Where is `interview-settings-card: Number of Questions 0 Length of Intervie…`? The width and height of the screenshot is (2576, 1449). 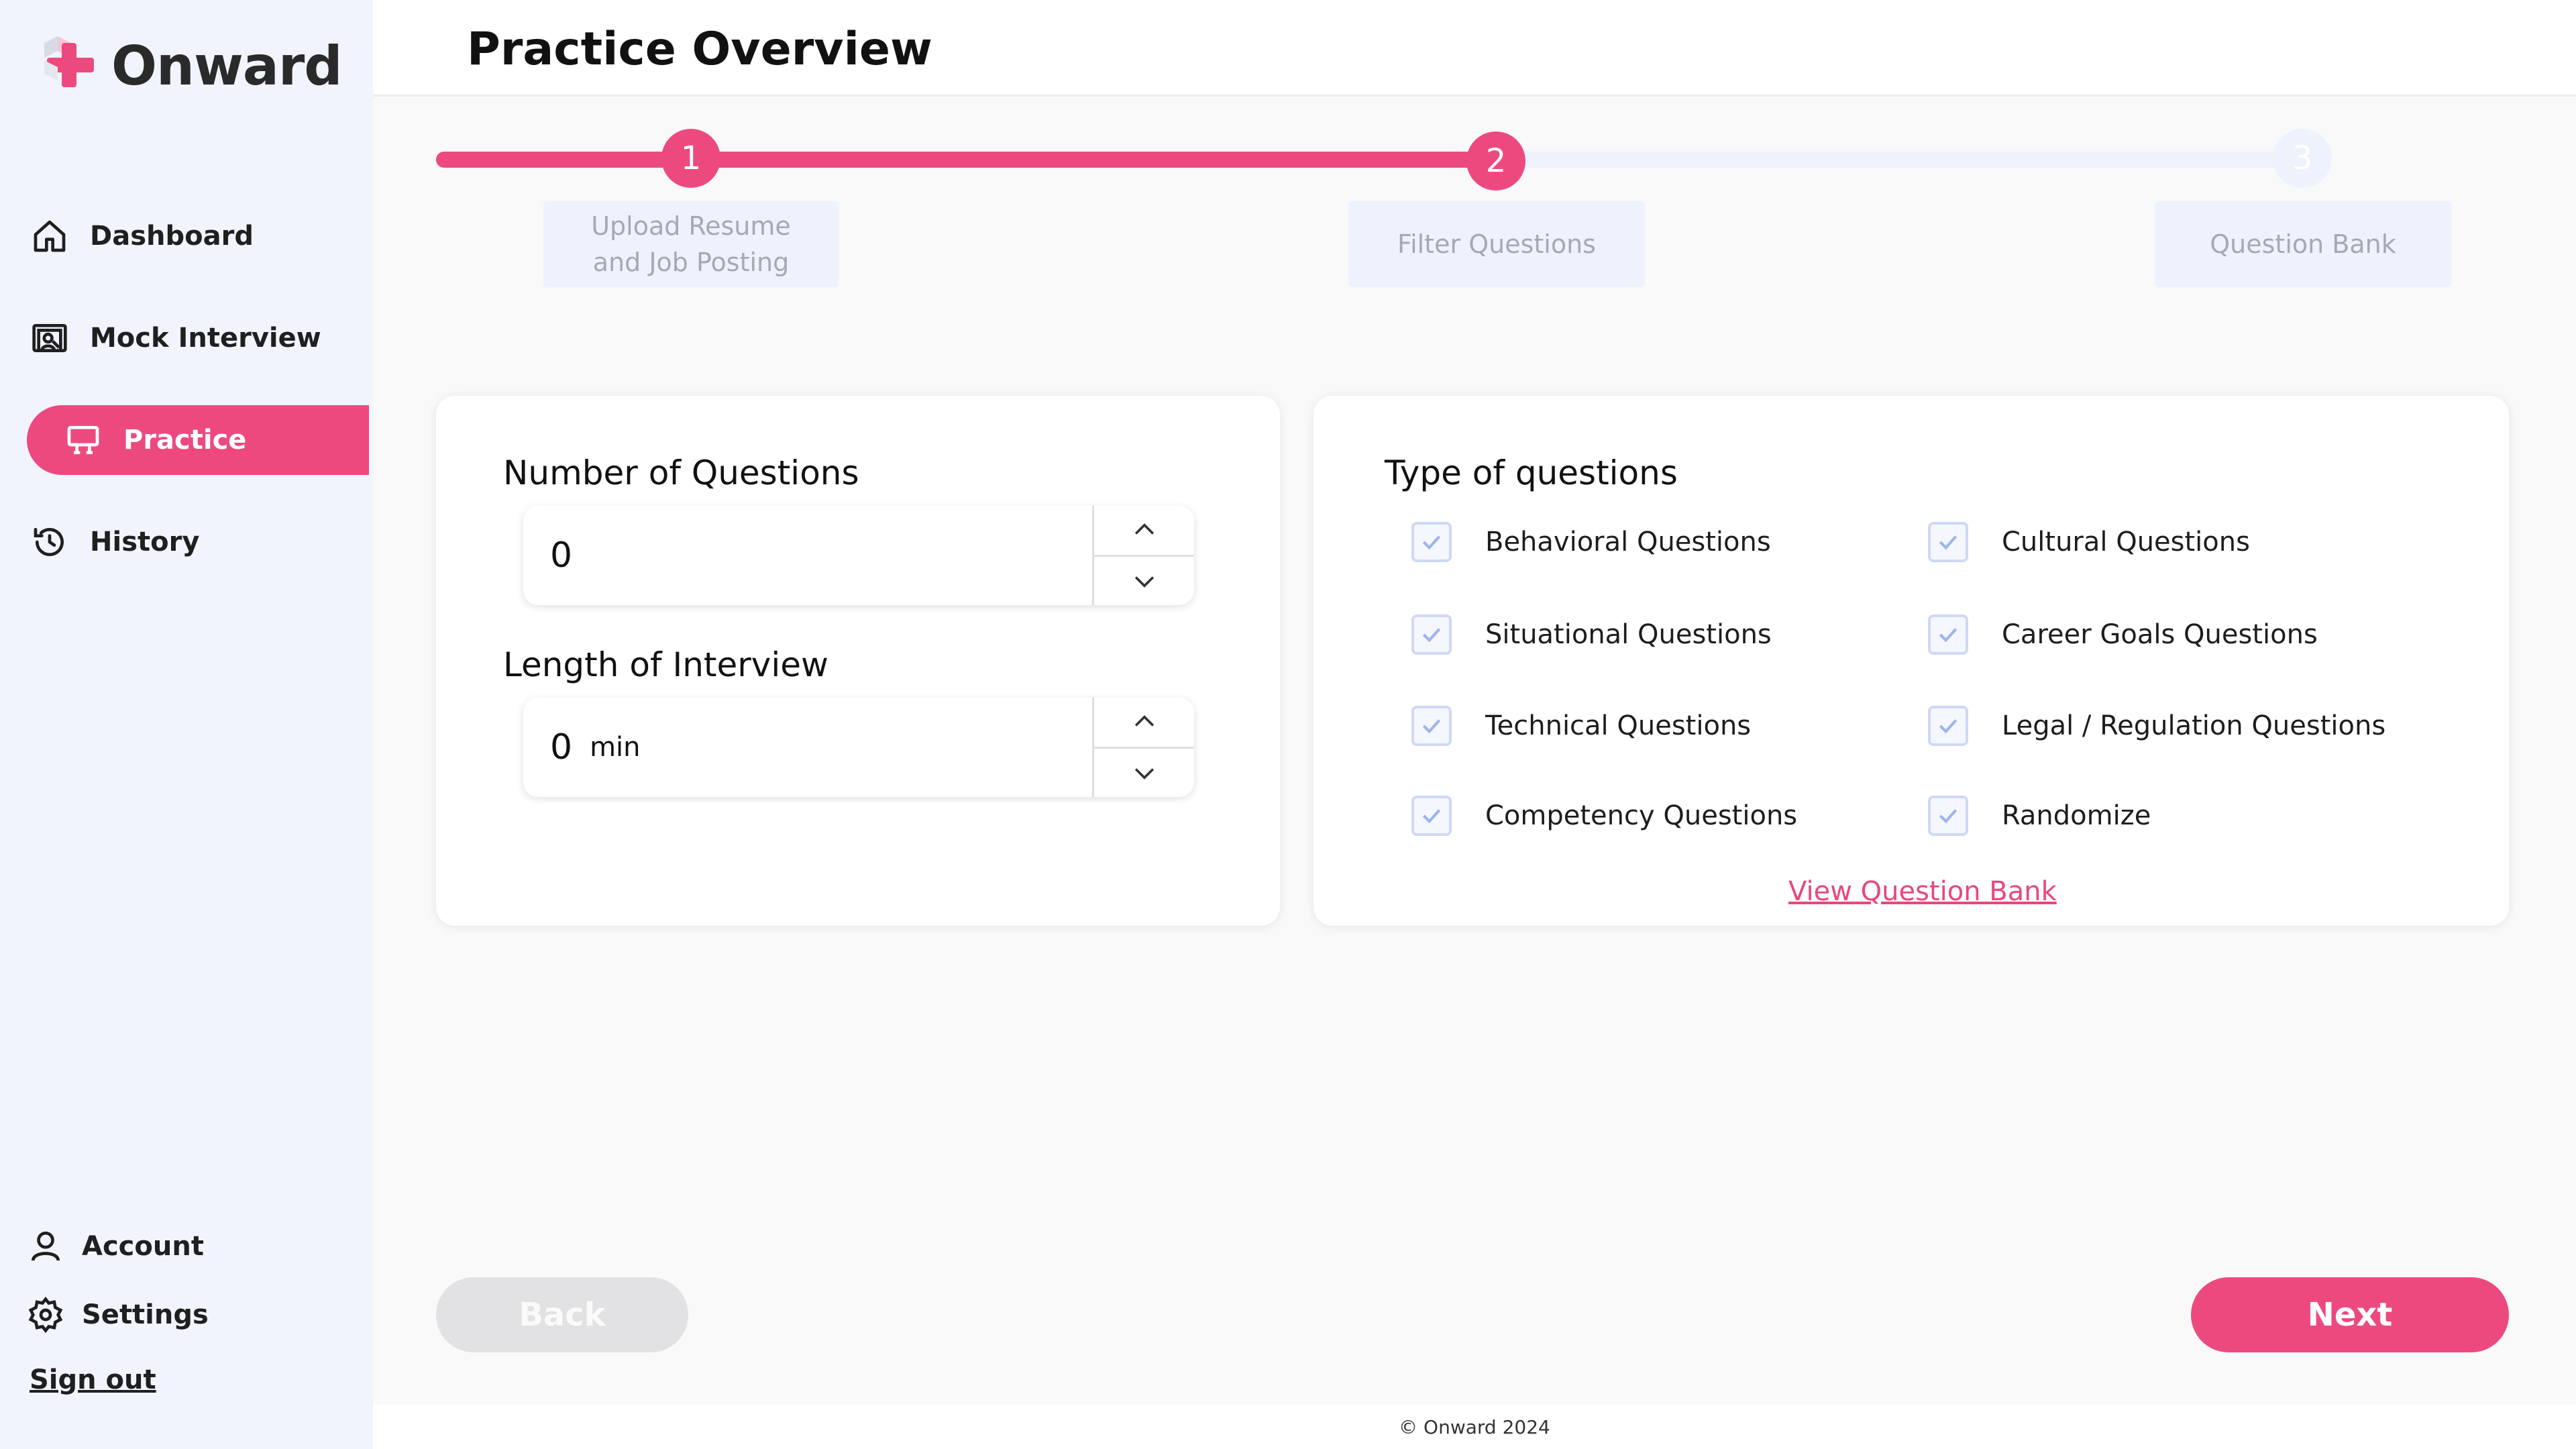
interview-settings-card: Number of Questions 0 Length of Intervie… is located at coordinates (858, 661).